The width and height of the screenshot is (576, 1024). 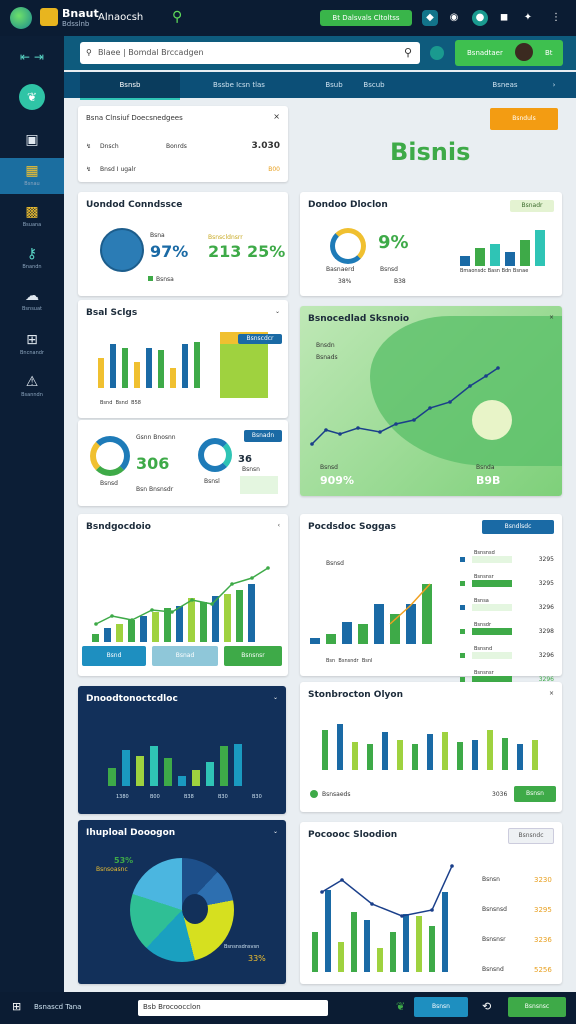 What do you see at coordinates (189, 797) in the screenshot?
I see `tick-label: B38` at bounding box center [189, 797].